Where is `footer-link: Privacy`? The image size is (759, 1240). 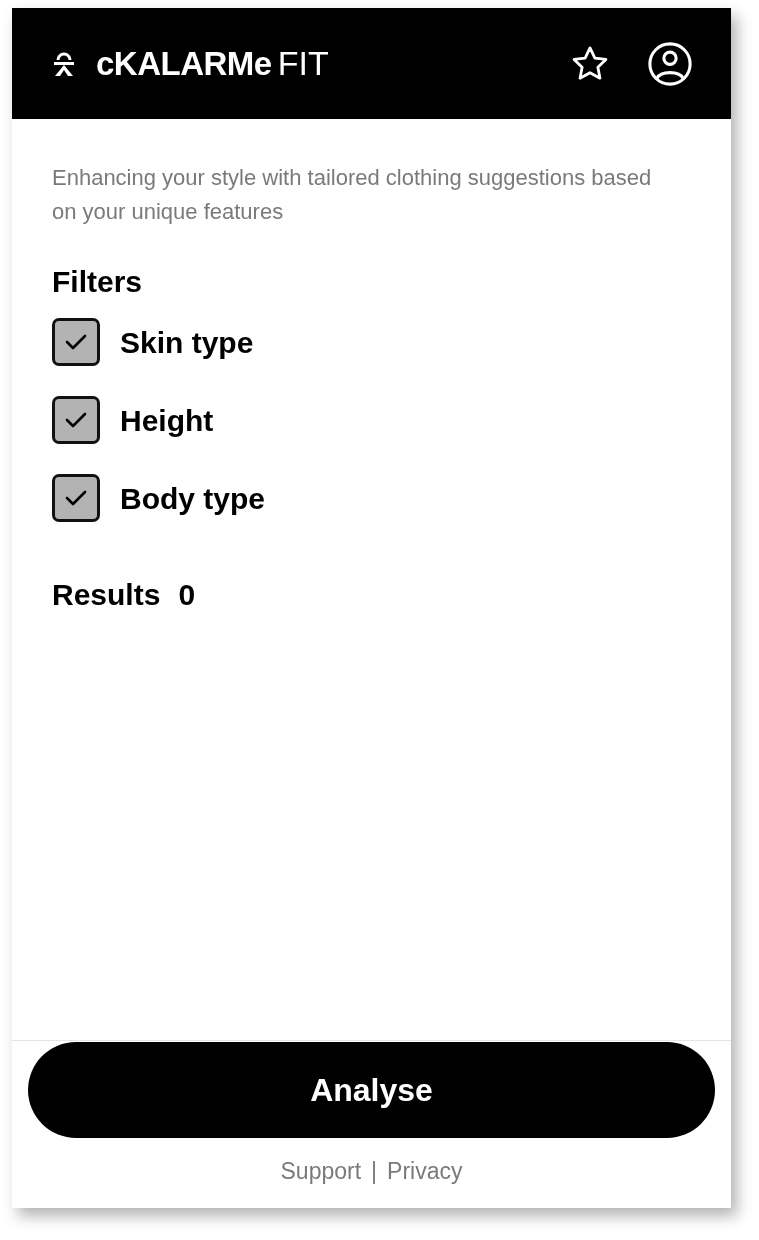 footer-link: Privacy is located at coordinates (425, 1170).